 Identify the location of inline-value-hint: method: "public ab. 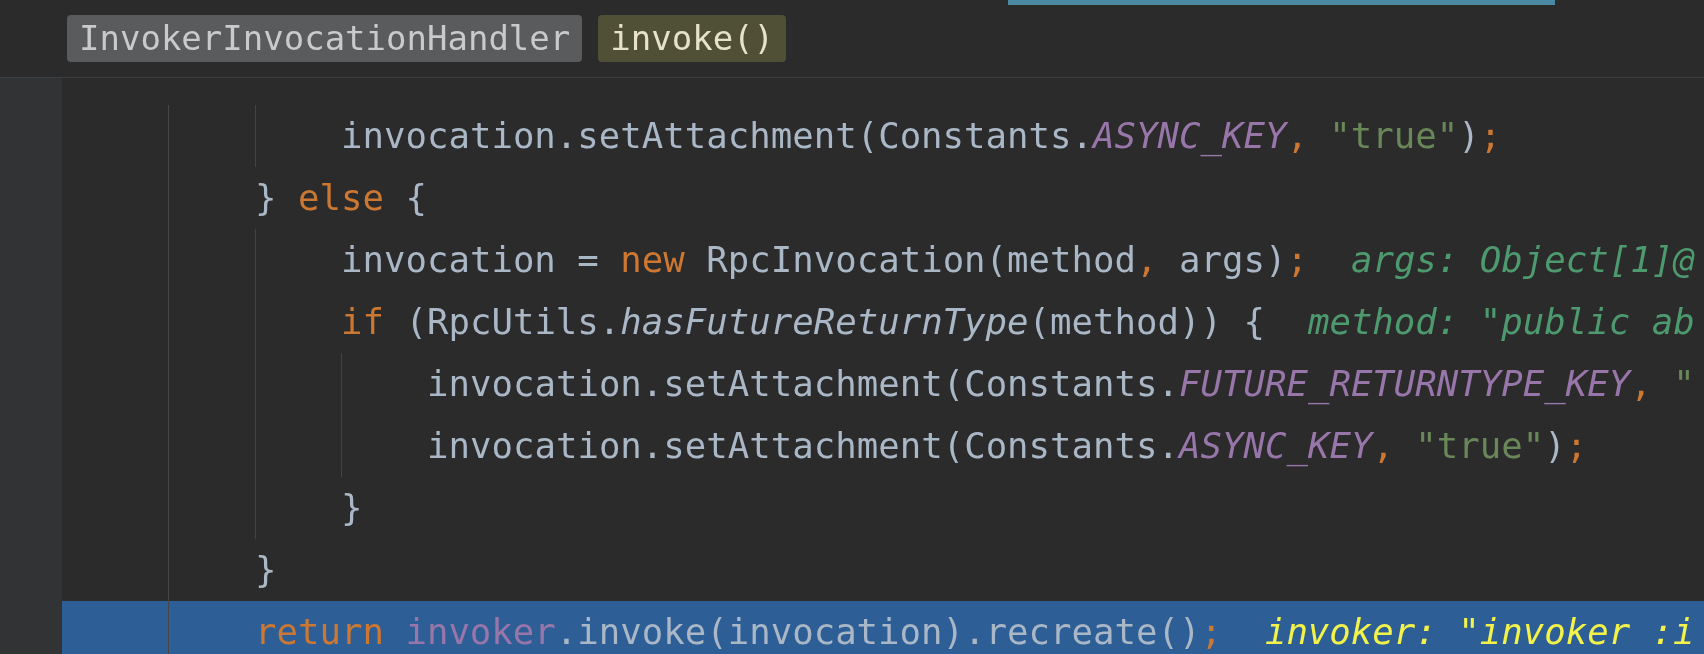
(1501, 322).